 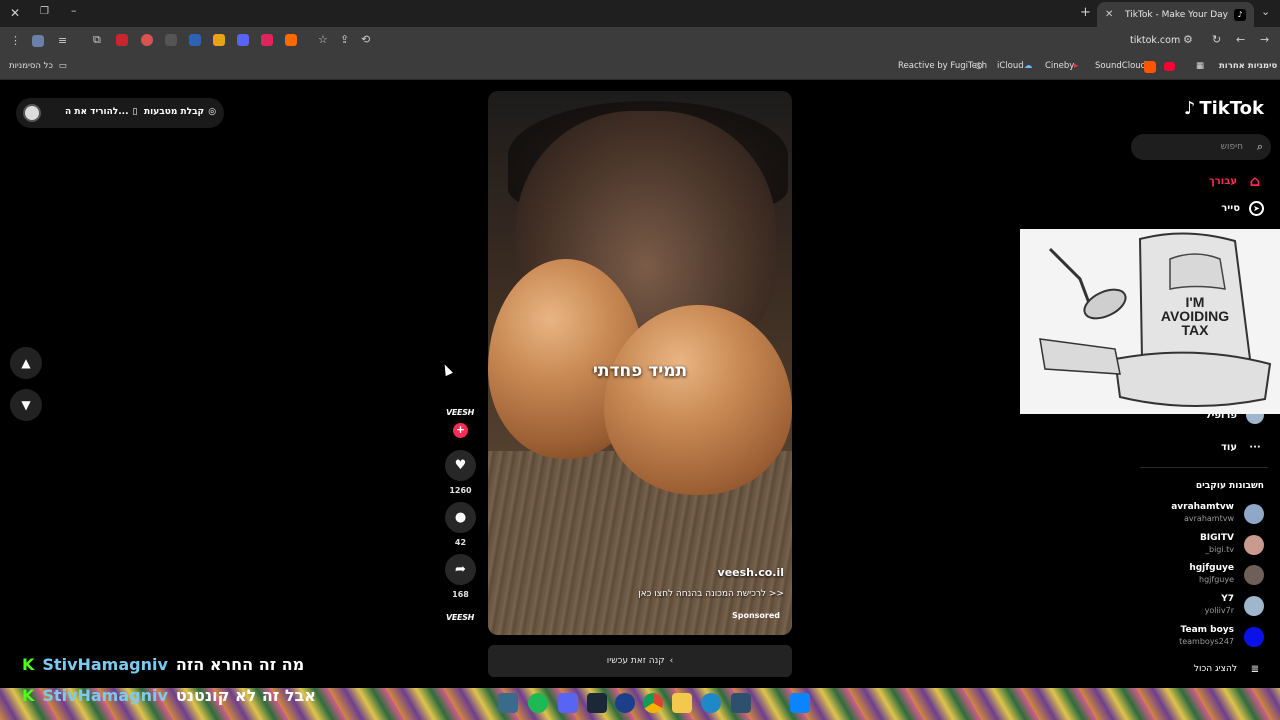 What do you see at coordinates (323, 39) in the screenshot?
I see `bookmark-star-icon: ☆` at bounding box center [323, 39].